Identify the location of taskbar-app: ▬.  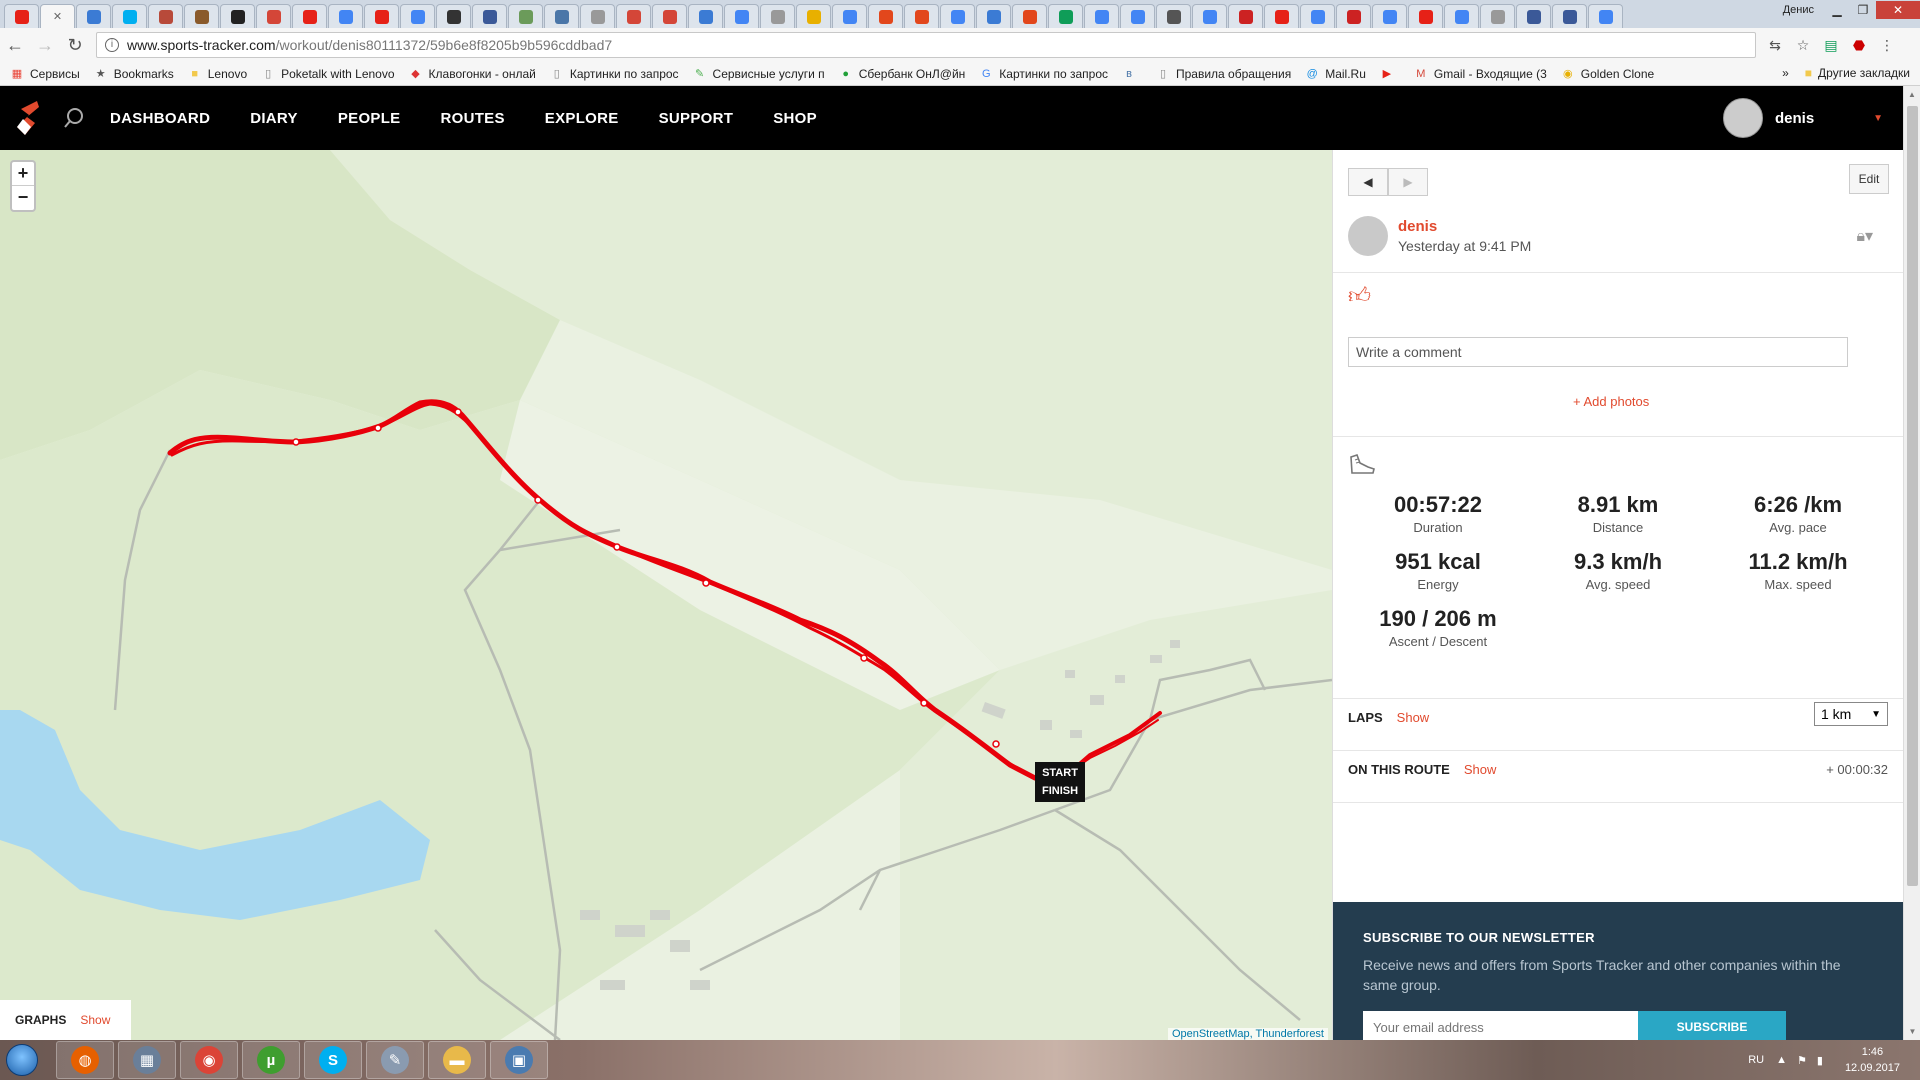
(457, 1060).